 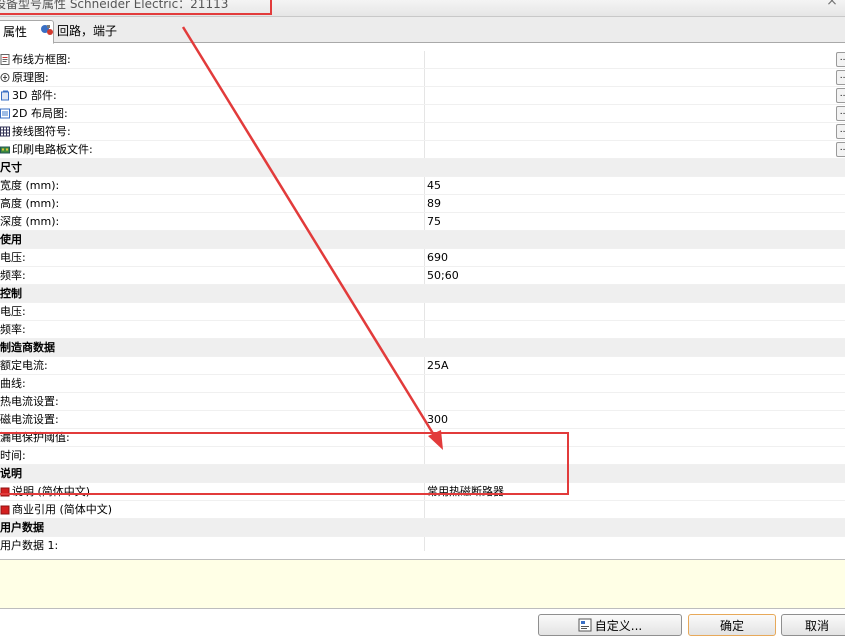 I want to click on property-name: 3D 部件:, so click(x=212, y=95).